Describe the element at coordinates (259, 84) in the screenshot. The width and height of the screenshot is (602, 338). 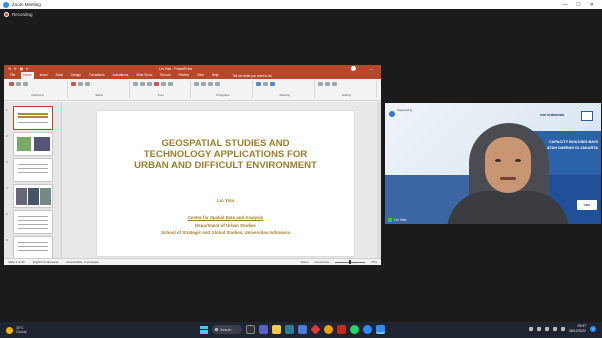
I see `shapes-icon` at that location.